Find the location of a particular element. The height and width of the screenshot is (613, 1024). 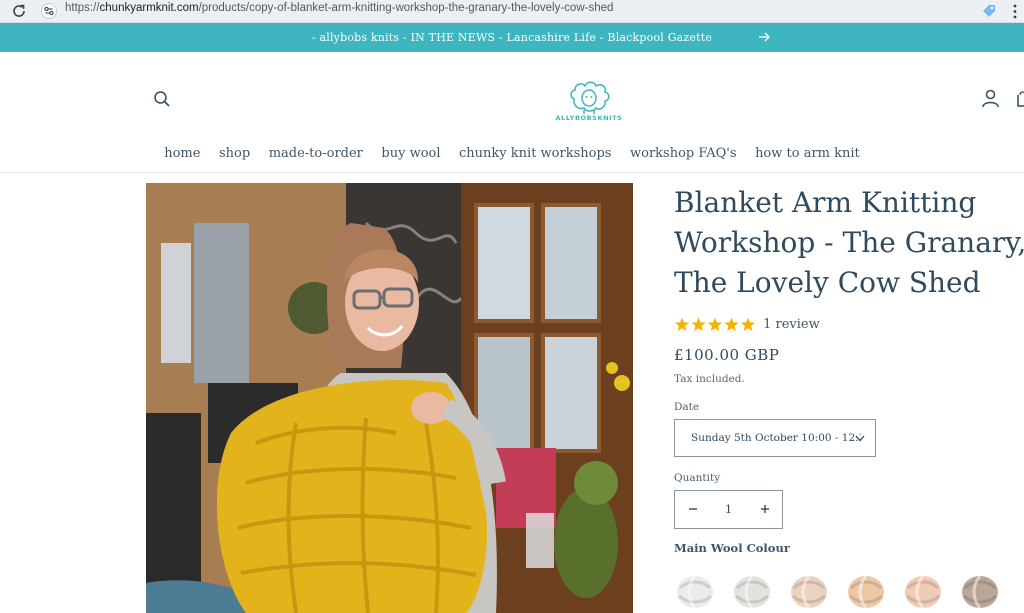

tag-extension-icon is located at coordinates (989, 11).